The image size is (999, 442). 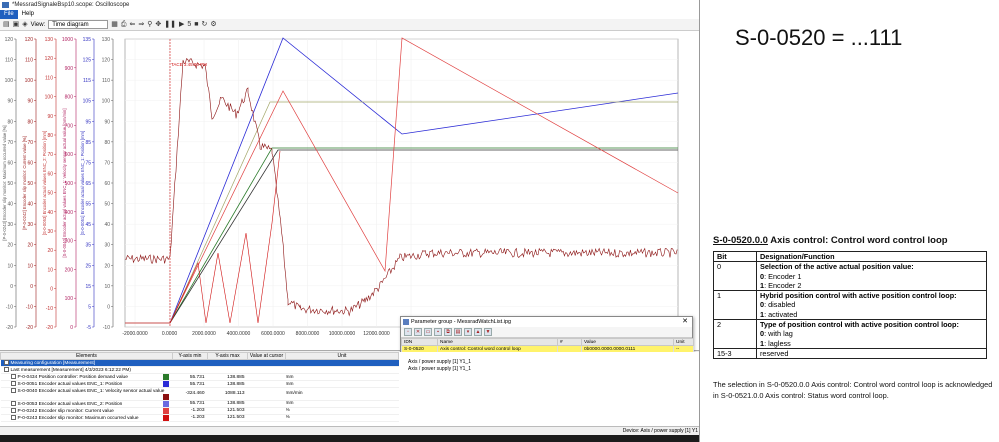 I want to click on window-title: *MessradSignaleBsp10.scope: Oscilloscope, so click(x=71, y=5).